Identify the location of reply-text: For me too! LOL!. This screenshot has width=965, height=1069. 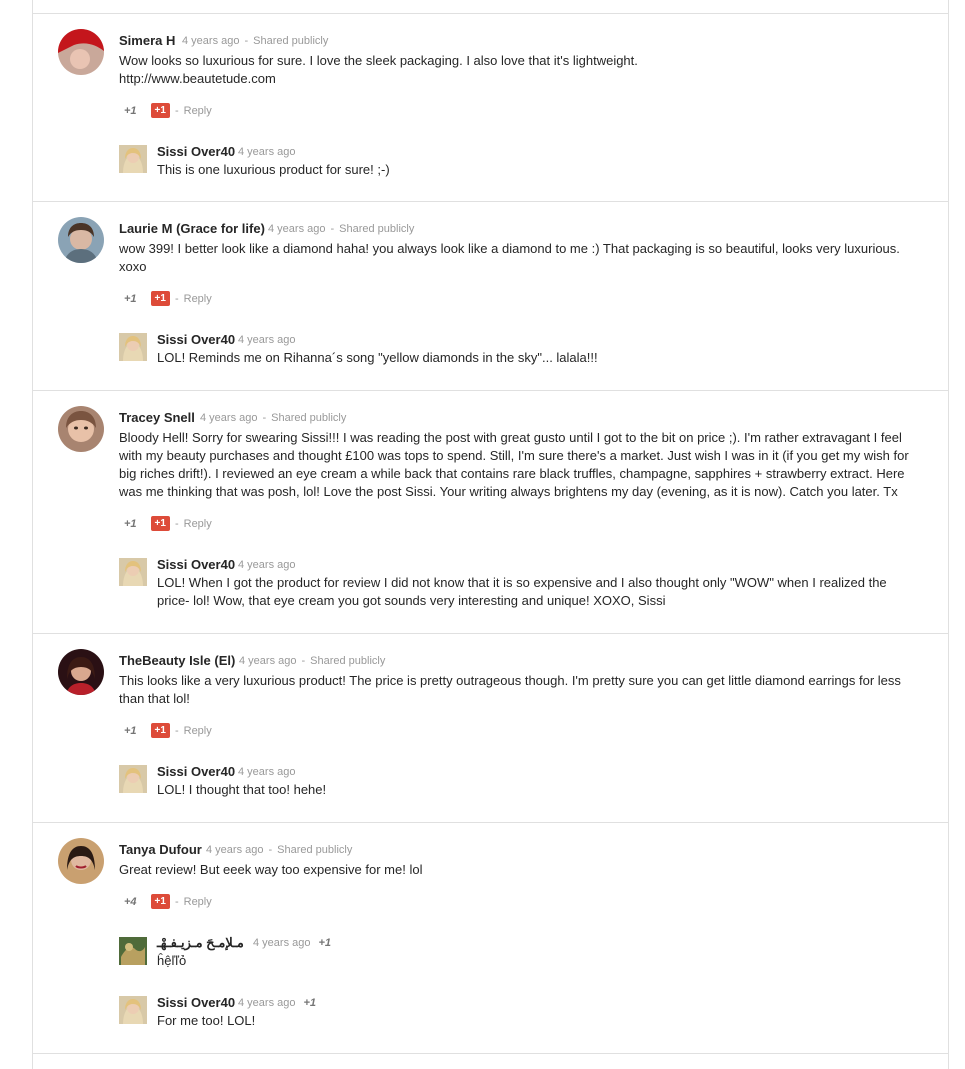
(206, 1020).